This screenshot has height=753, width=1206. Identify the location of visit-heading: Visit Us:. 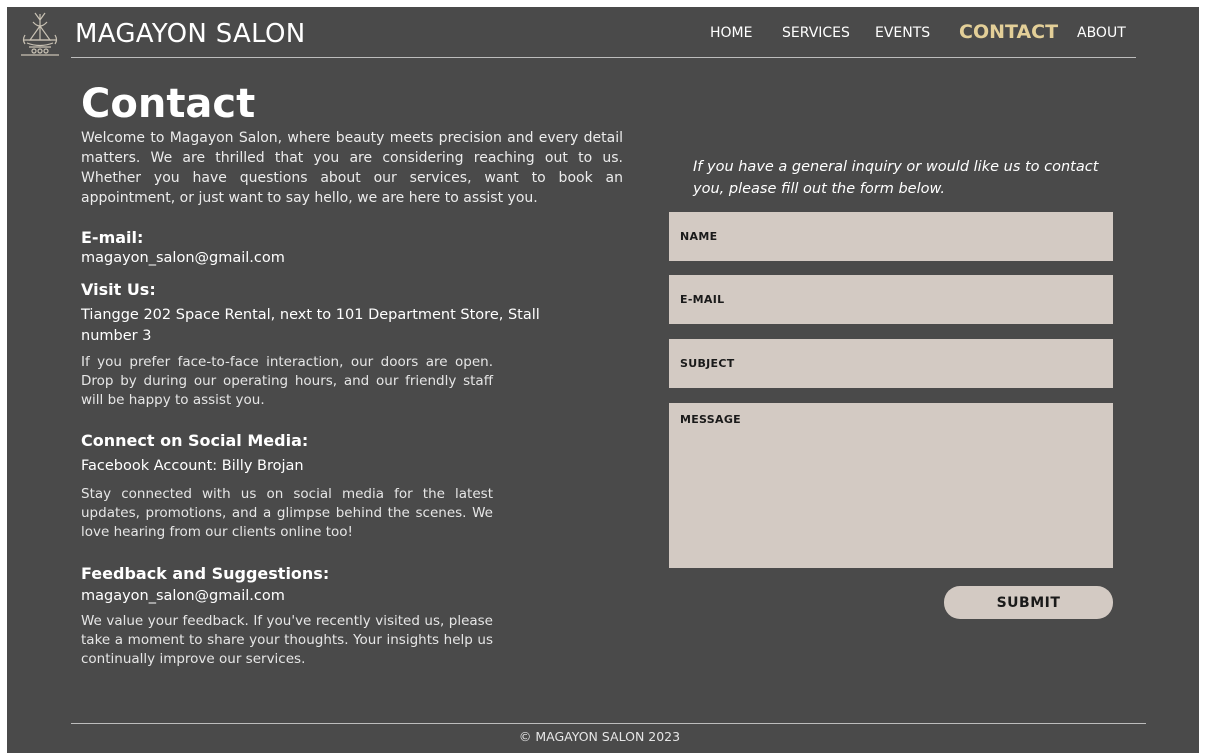
(118, 289).